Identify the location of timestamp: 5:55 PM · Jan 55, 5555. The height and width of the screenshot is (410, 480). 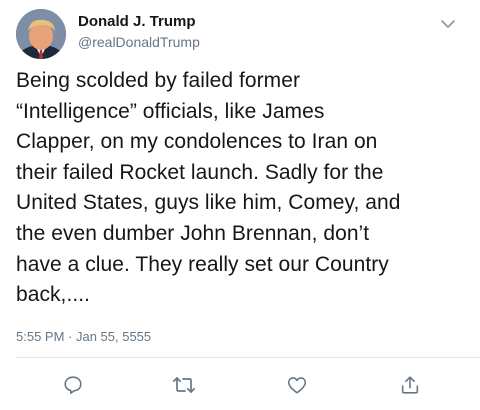
(83, 336).